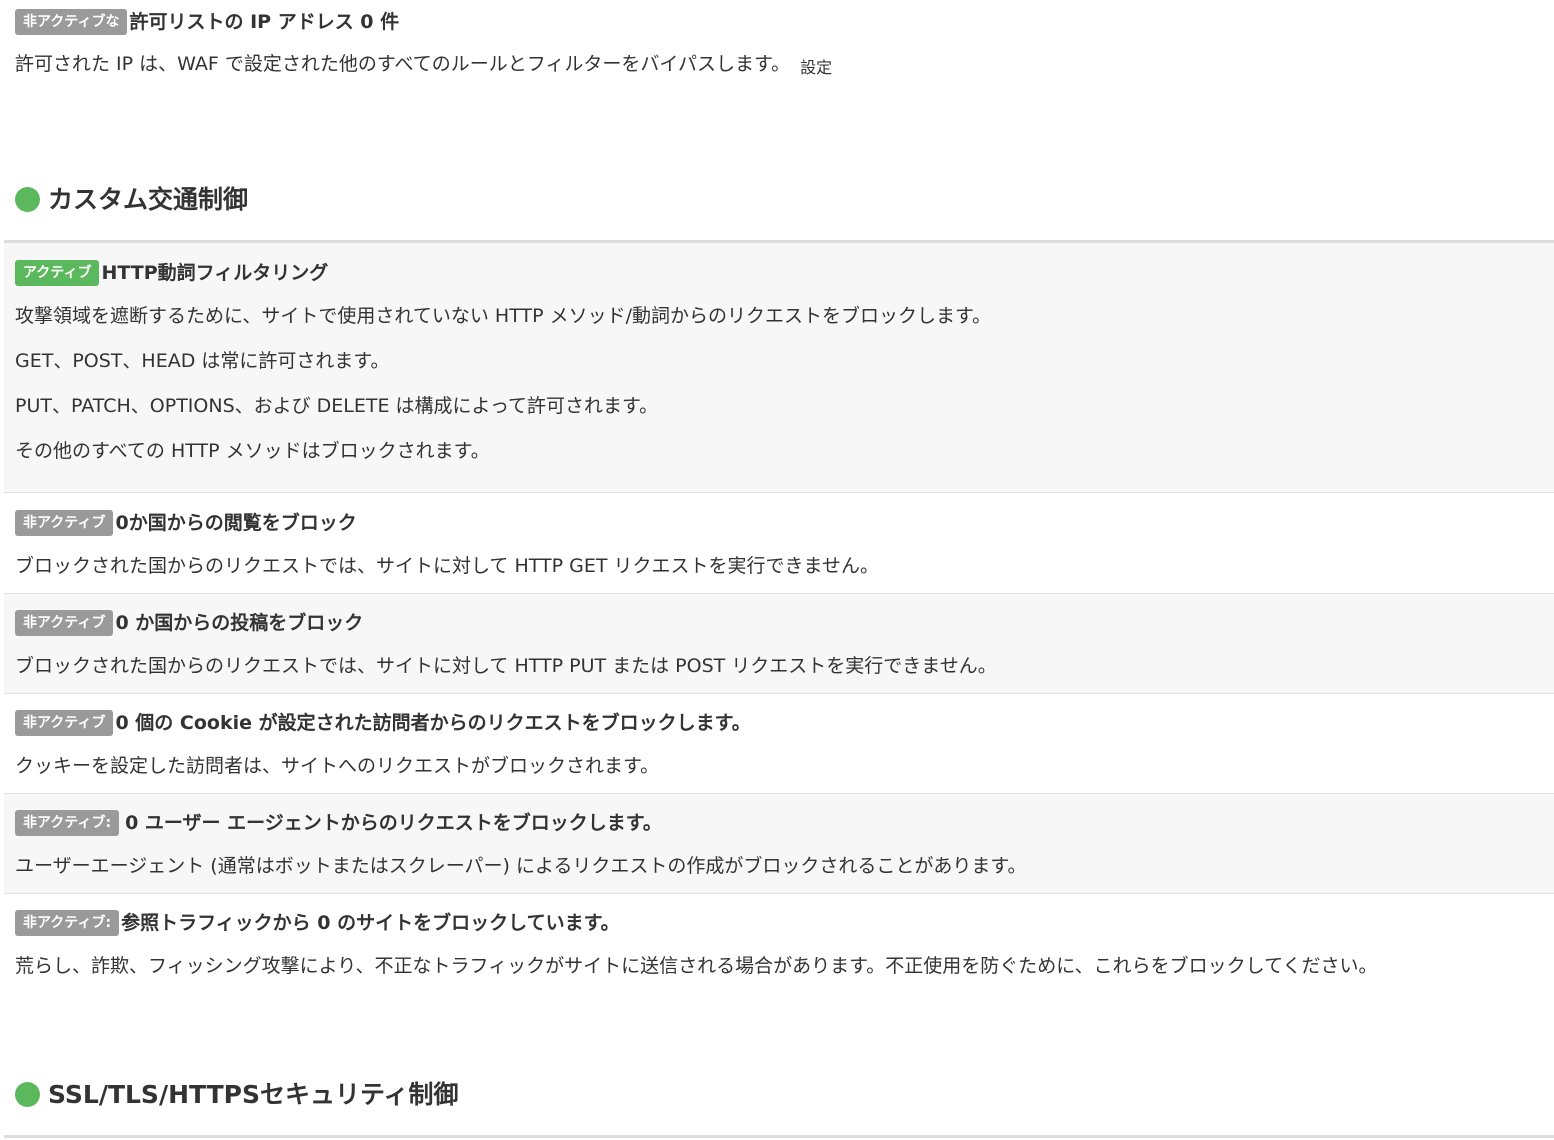 The image size is (1554, 1140). What do you see at coordinates (264, 21) in the screenshot?
I see `rule-title: 許可リストの IP アドレス 0 件` at bounding box center [264, 21].